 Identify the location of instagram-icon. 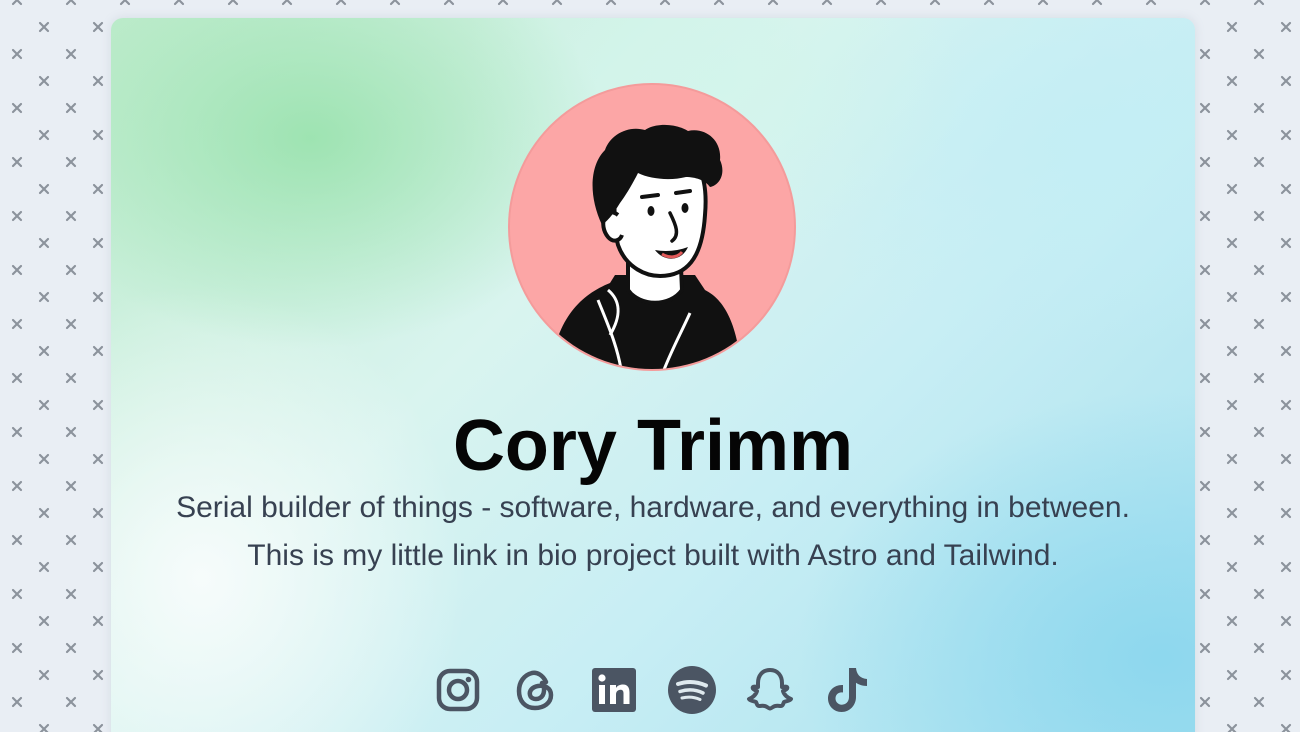
(458, 690).